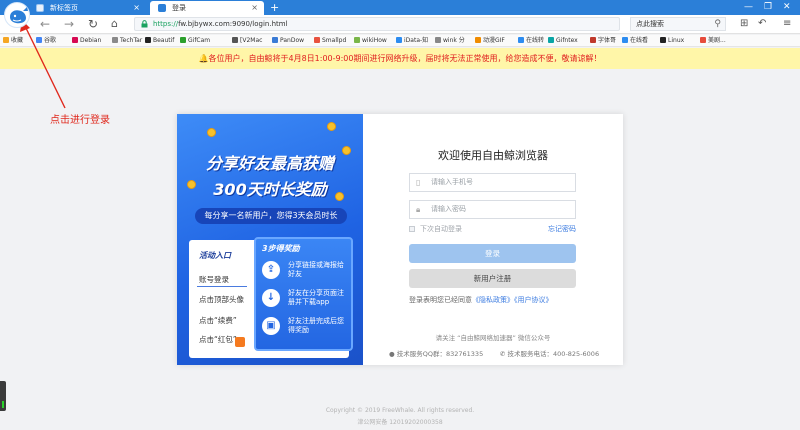 The width and height of the screenshot is (800, 430). Describe the element at coordinates (392, 354) in the screenshot. I see `qq-icon: ●` at that location.